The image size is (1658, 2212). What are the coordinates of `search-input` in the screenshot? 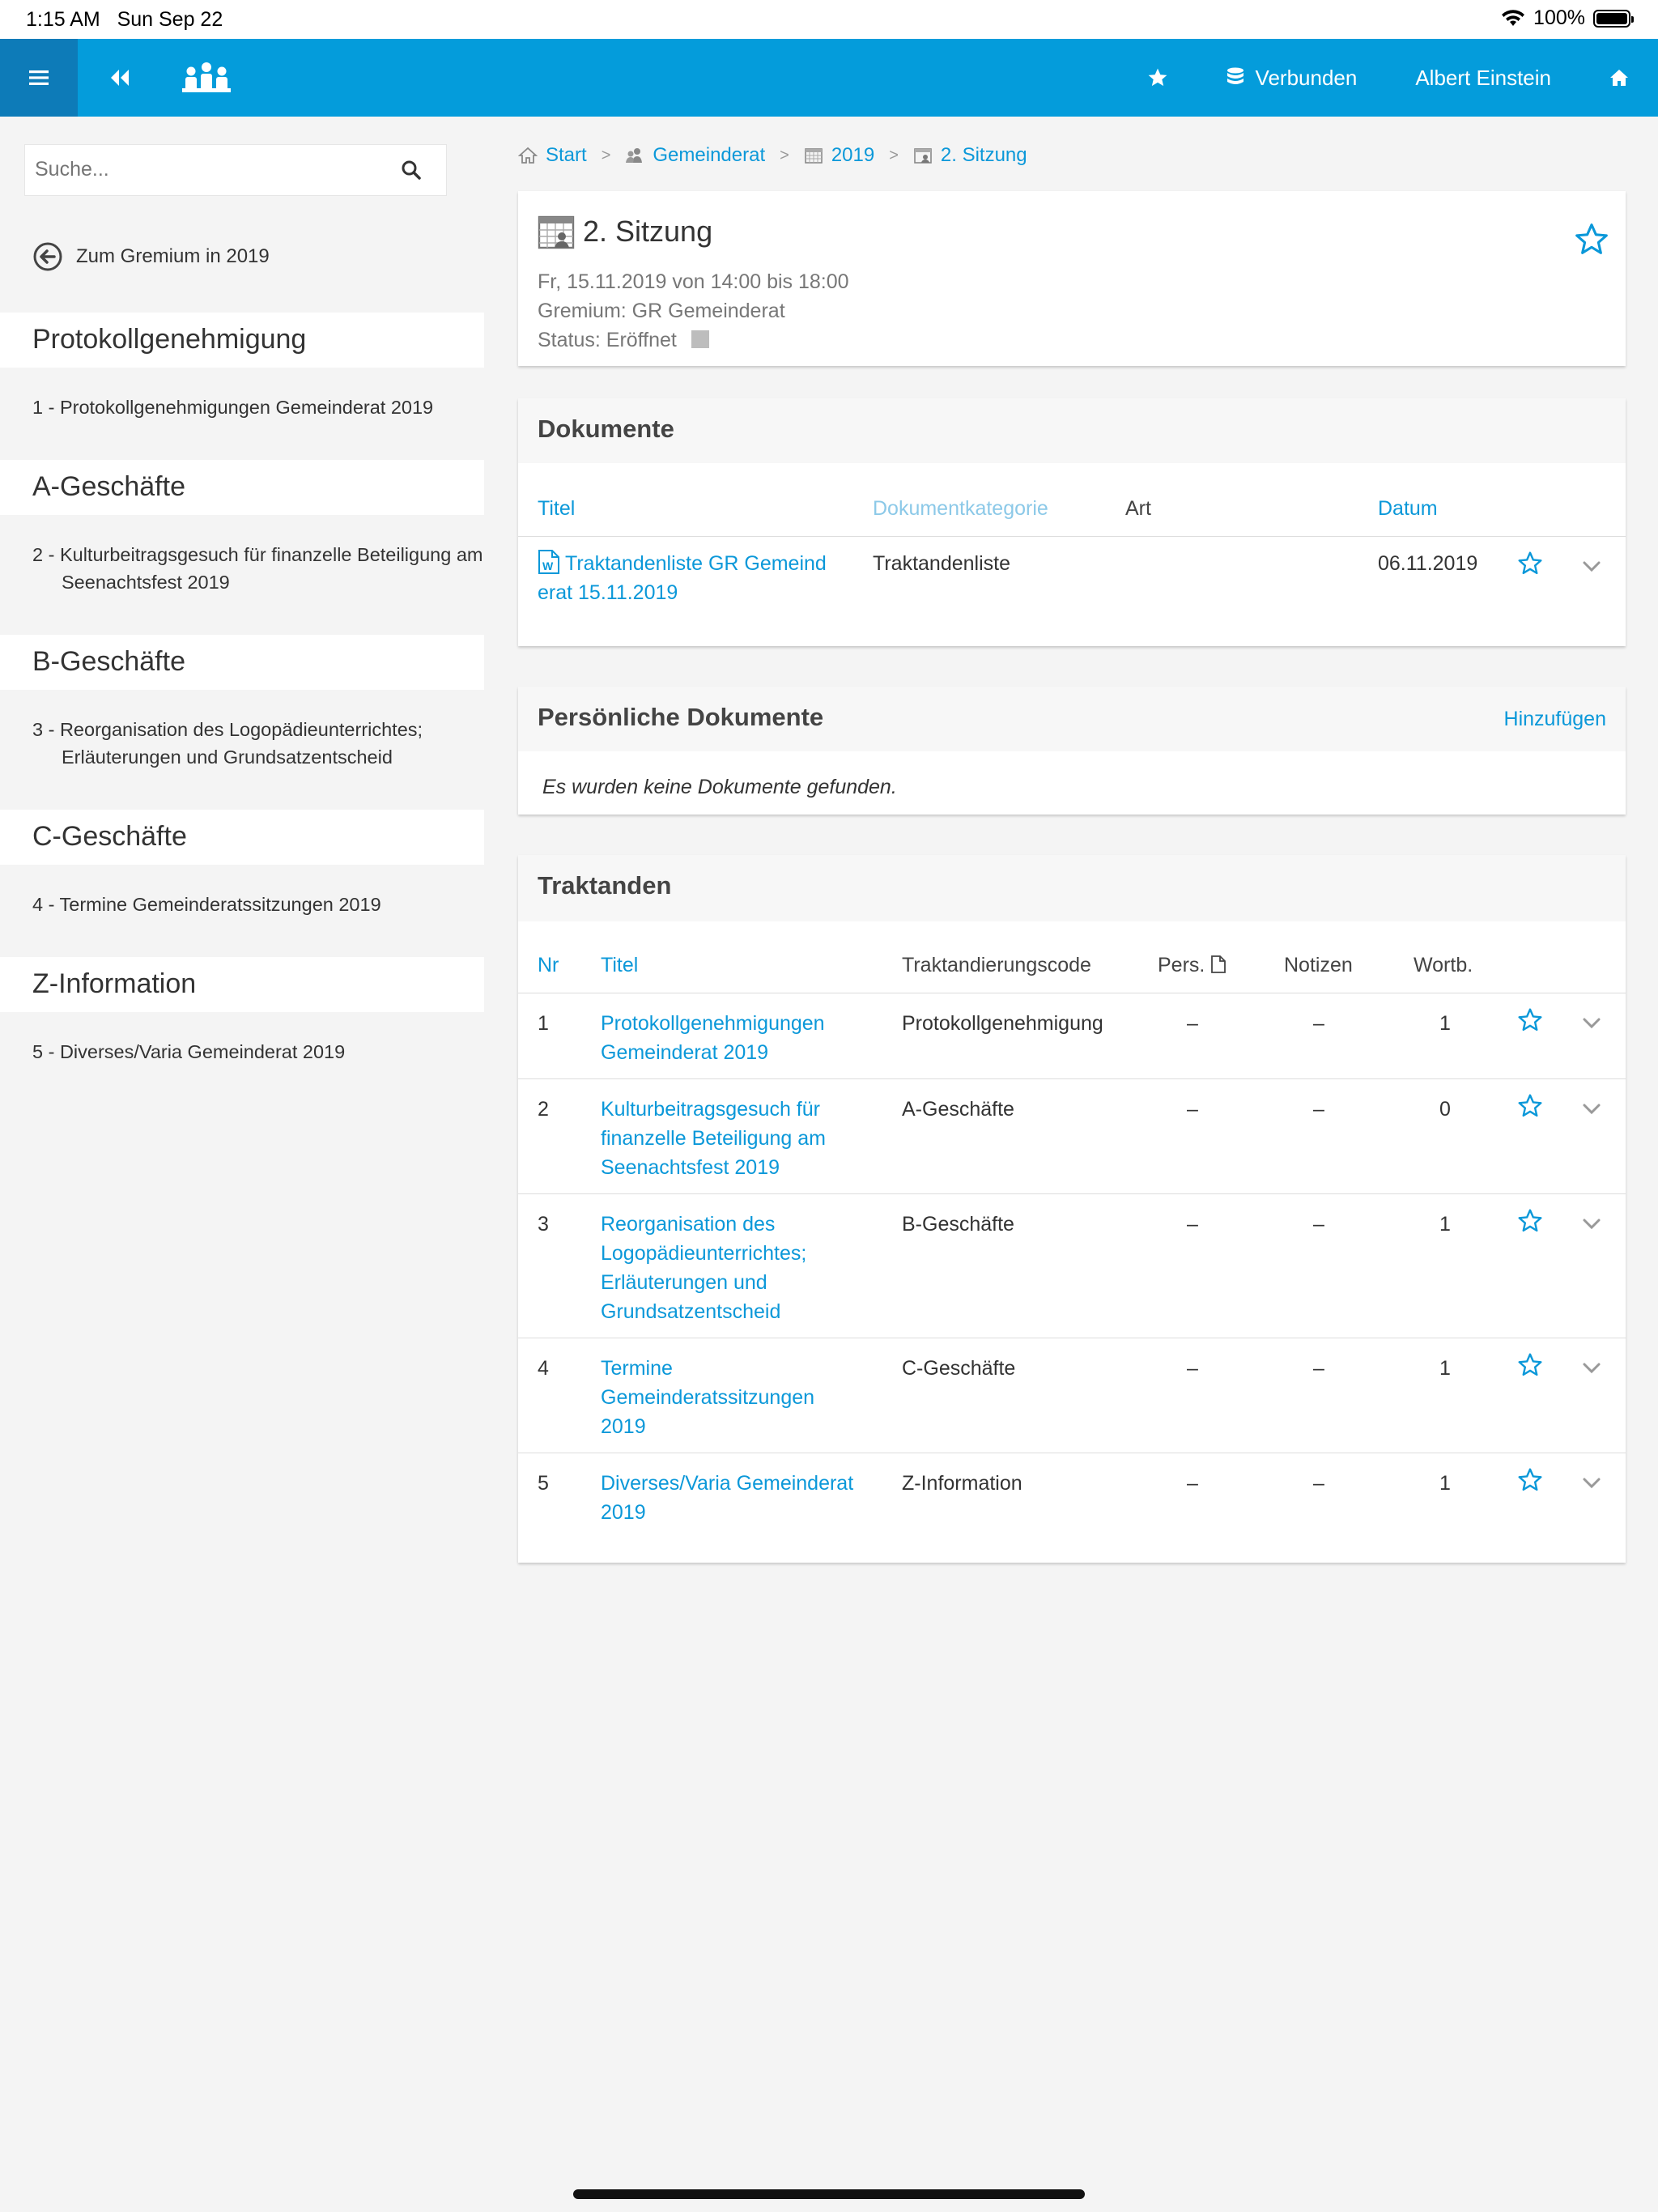 It's located at (200, 169).